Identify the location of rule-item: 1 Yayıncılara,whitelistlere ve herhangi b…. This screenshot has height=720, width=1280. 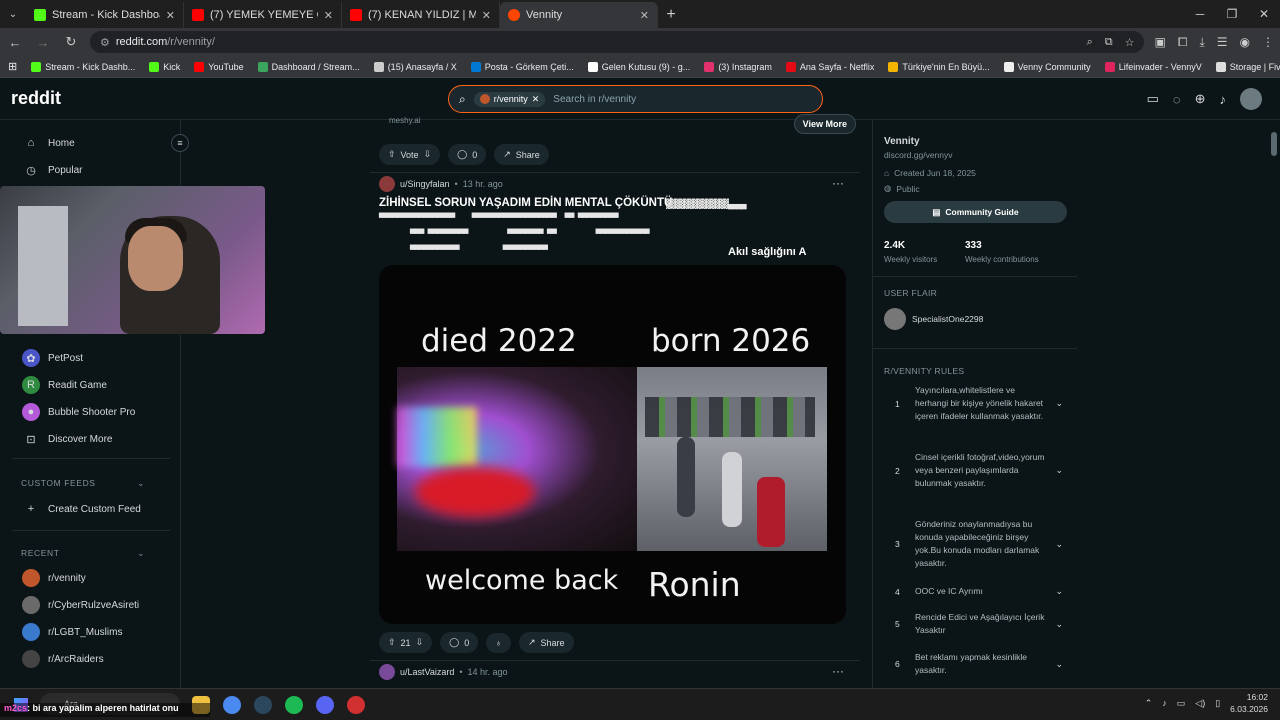
(979, 403).